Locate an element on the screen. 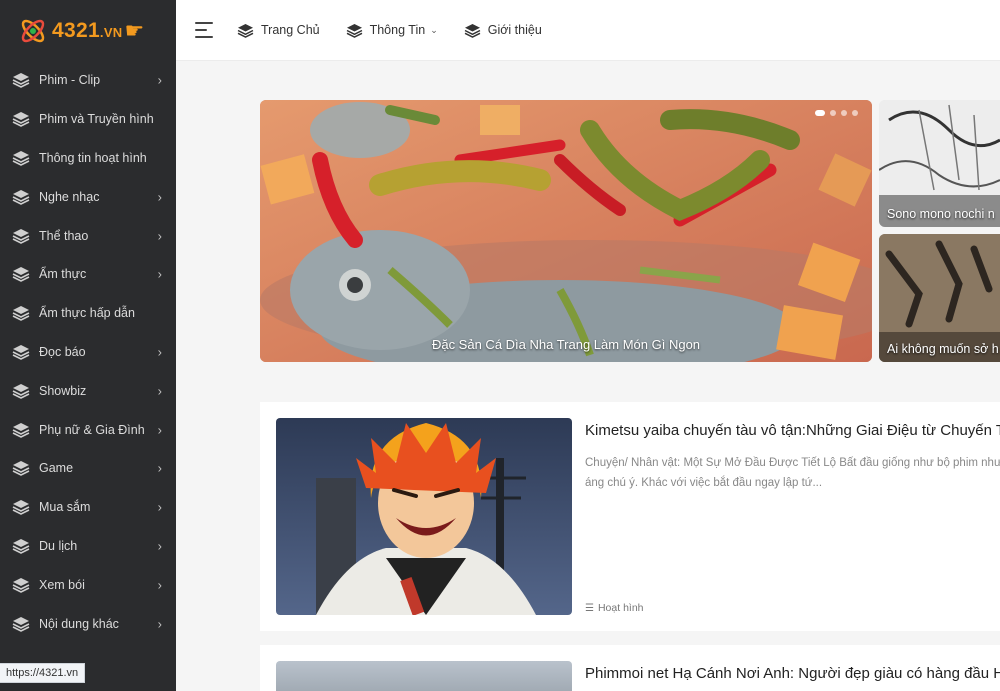 Image resolution: width=1000 pixels, height=691 pixels. site-logo: 4321.VN ☛ is located at coordinates (88, 30).